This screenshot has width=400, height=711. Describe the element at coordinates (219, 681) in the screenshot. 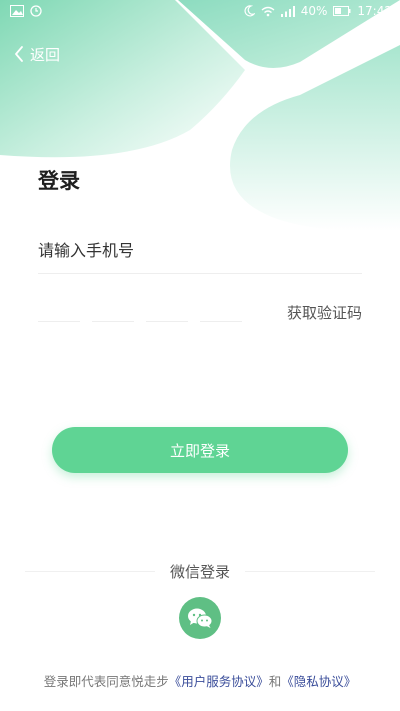

I see `user-agreement-link: 《用户服务协议》` at that location.